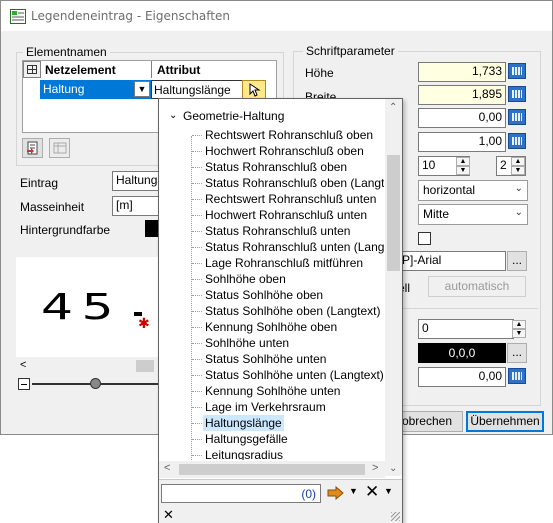 The height and width of the screenshot is (523, 553). Describe the element at coordinates (31, 88) in the screenshot. I see `row-indicator` at that location.